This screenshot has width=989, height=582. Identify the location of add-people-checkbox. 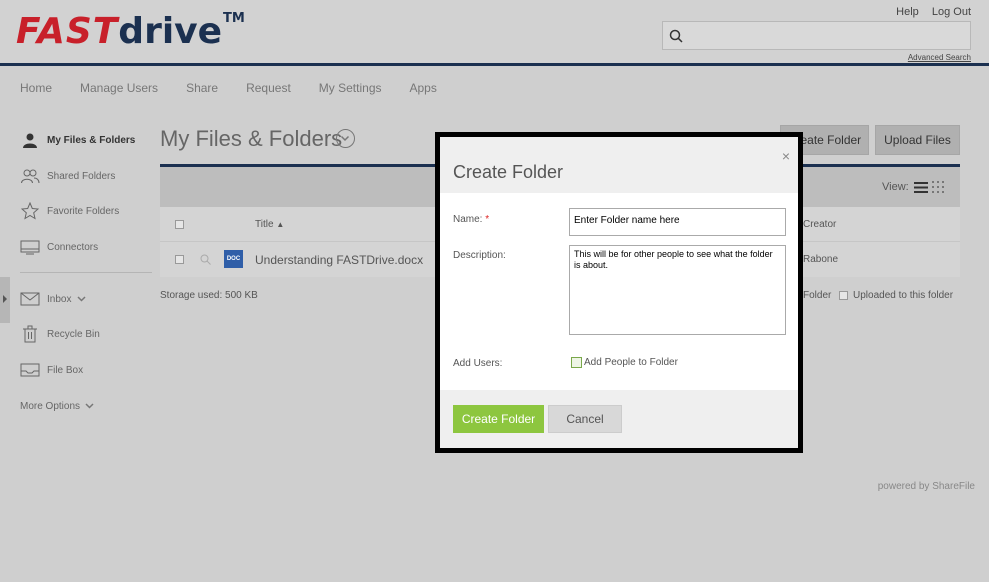
(576, 362).